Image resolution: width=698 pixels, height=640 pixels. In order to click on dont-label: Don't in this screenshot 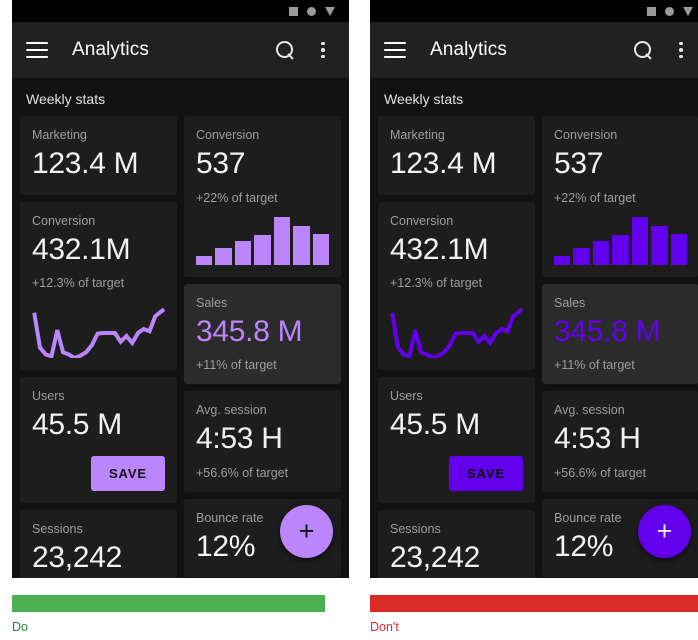, I will do `click(384, 627)`.